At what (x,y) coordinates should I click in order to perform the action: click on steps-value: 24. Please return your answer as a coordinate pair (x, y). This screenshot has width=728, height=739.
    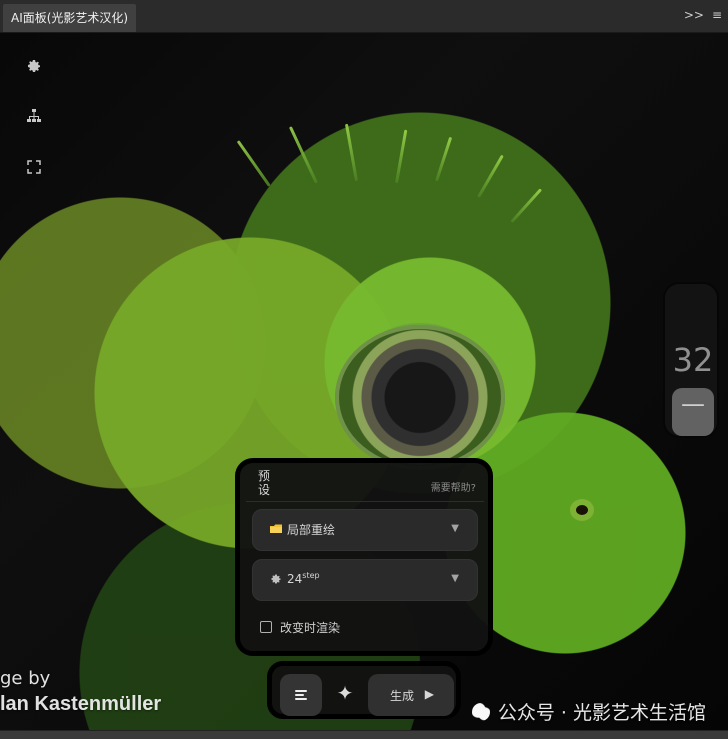
    Looking at the image, I should click on (295, 579).